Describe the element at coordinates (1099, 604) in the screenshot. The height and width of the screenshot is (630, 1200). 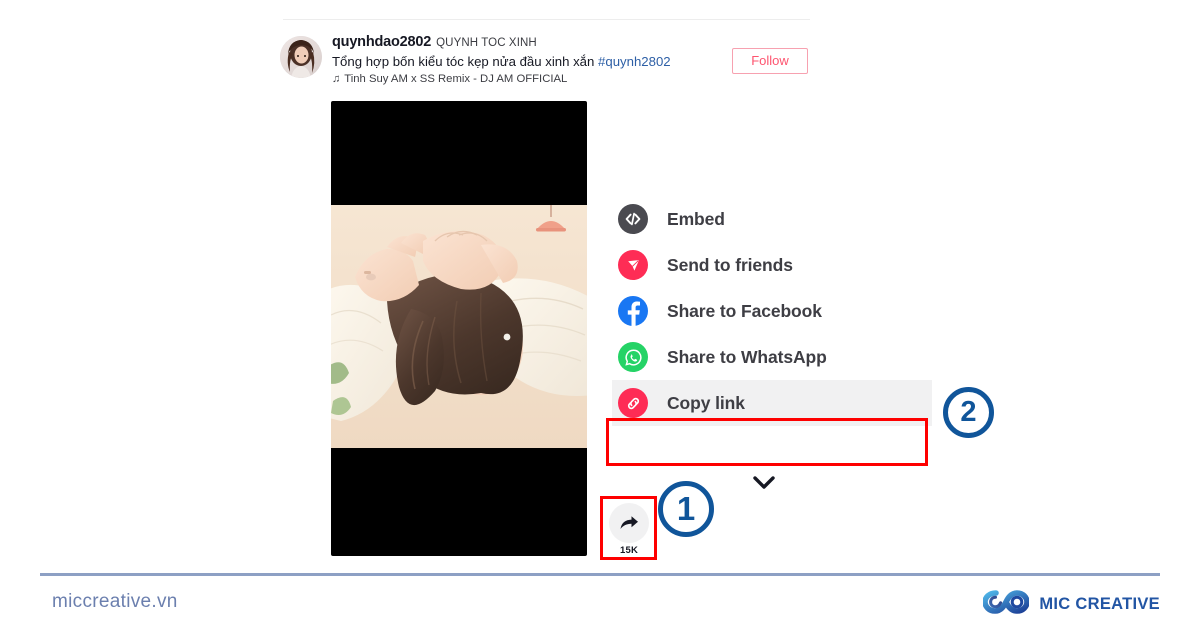
I see `footer-brand-name: MIC CREATIVE` at that location.